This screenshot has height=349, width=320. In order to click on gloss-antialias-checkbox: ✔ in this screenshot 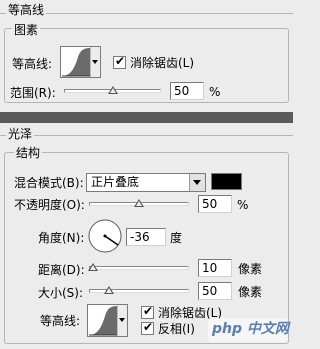, I will do `click(147, 311)`.